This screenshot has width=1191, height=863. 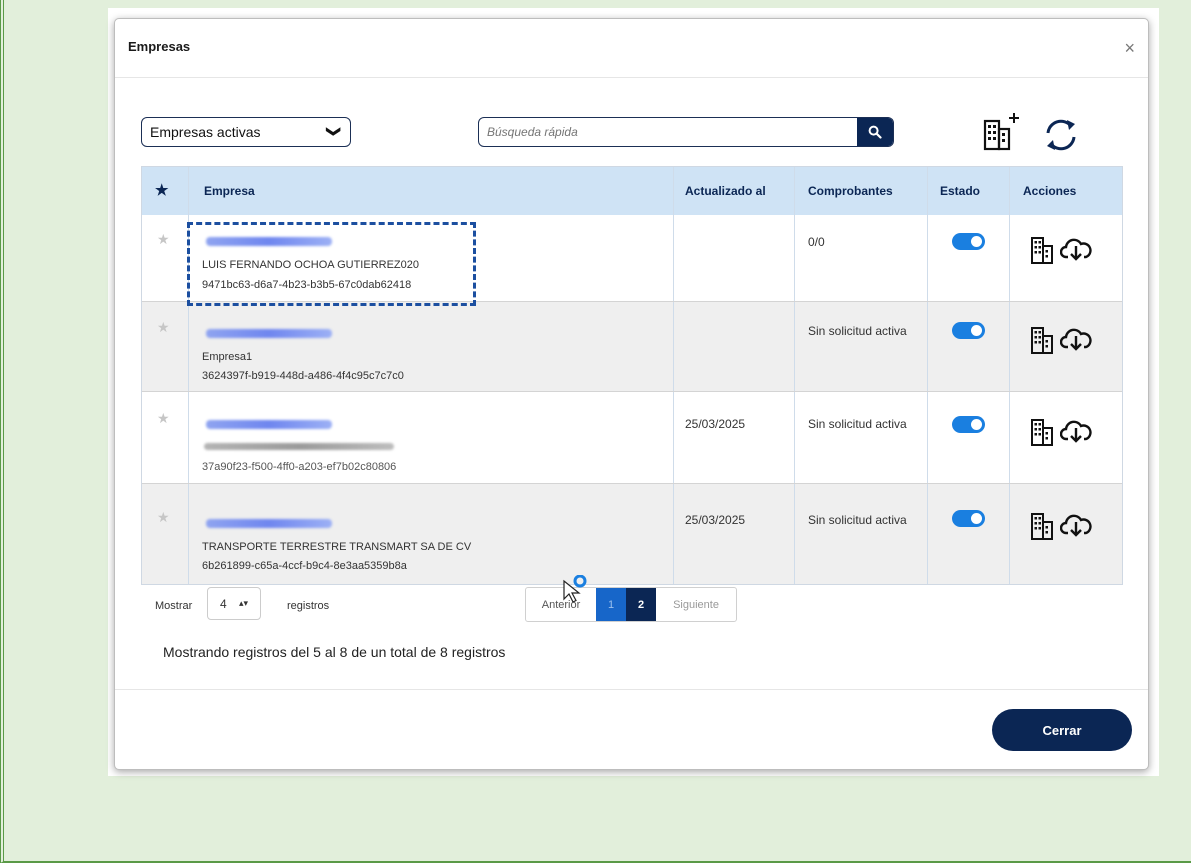 What do you see at coordinates (696, 604) in the screenshot?
I see `next-page-button: Siguiente` at bounding box center [696, 604].